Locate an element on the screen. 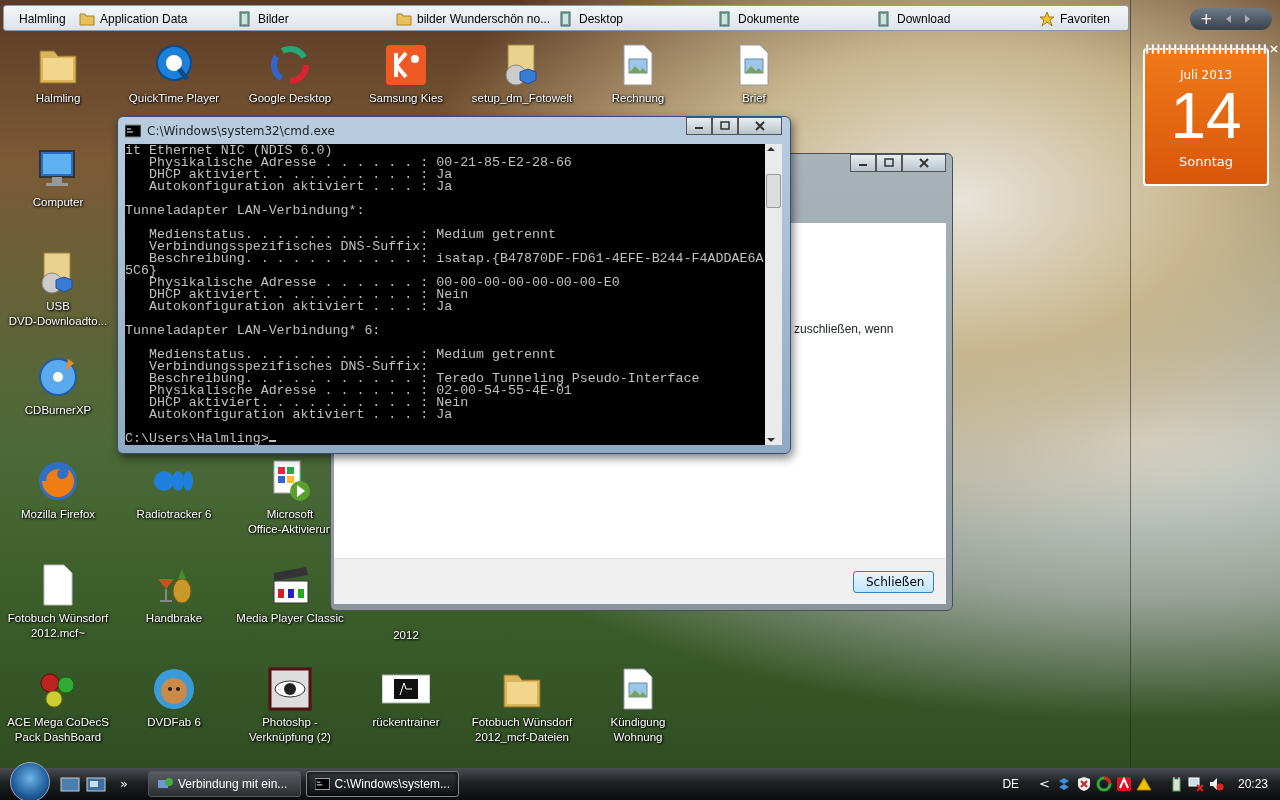 The width and height of the screenshot is (1280, 800). console-line: Physikalische Adresse . . . . . . : 02-00-54-55-4E-01 is located at coordinates (360, 391).